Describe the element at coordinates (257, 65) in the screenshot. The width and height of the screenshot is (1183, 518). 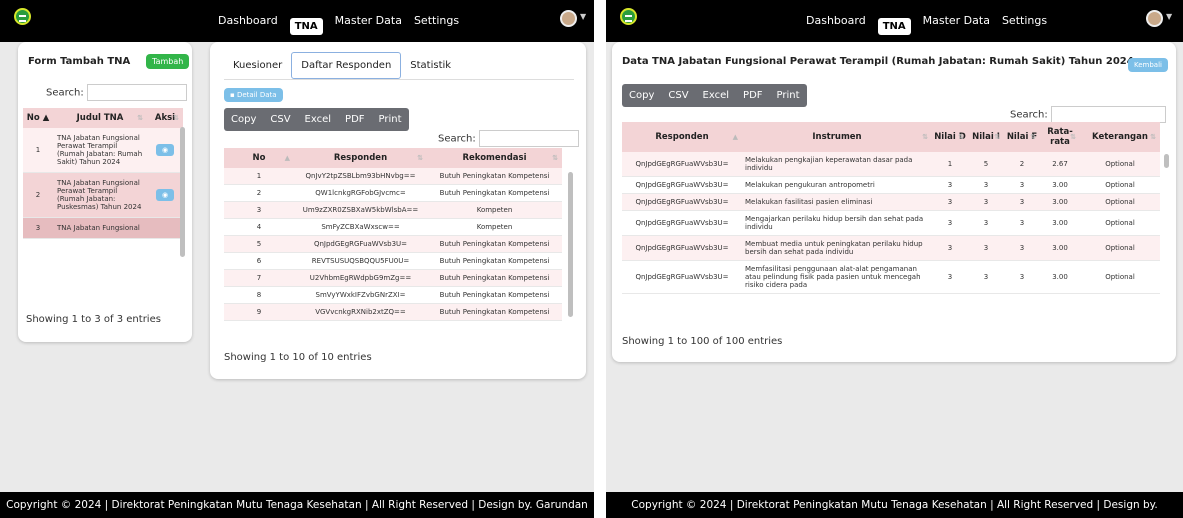
I see `tab-kuesioner: Kuesioner` at that location.